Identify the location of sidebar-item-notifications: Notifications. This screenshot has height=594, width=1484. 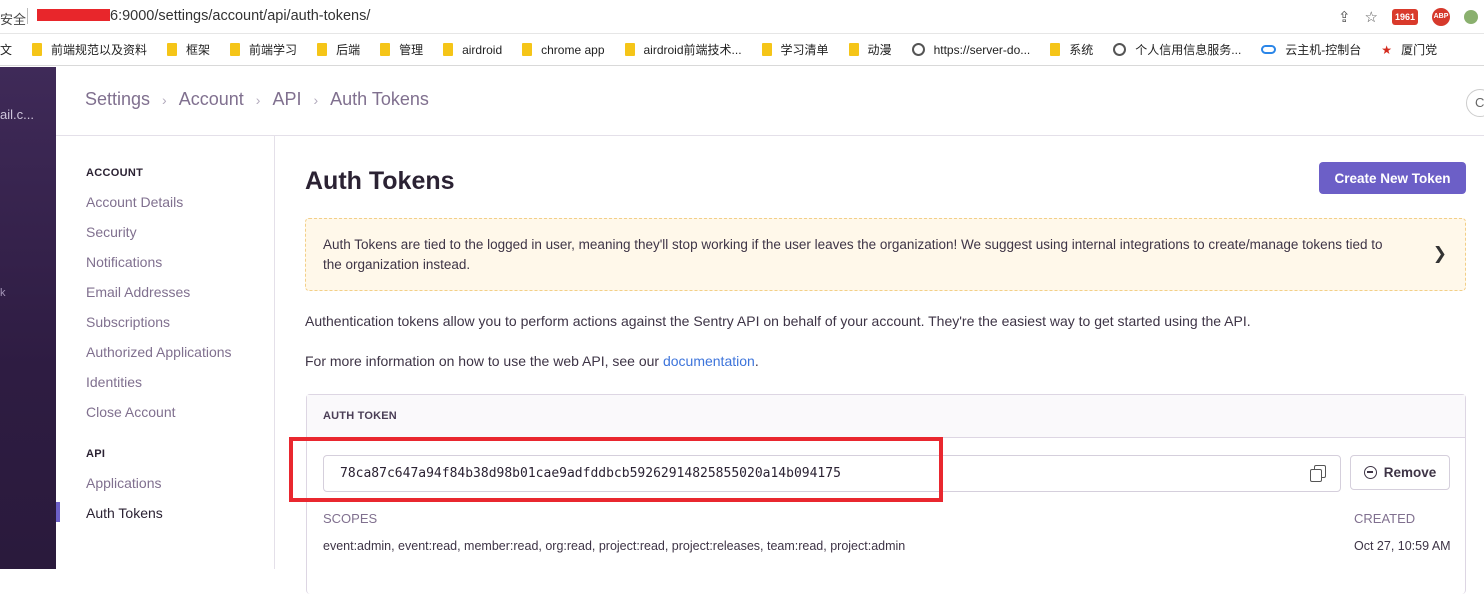
(124, 262).